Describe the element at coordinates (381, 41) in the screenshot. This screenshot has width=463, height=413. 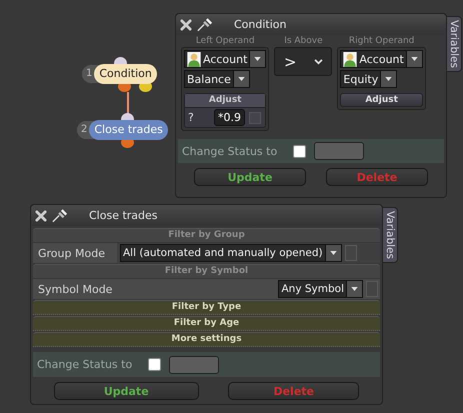
I see `operand-label: Right Operand` at that location.